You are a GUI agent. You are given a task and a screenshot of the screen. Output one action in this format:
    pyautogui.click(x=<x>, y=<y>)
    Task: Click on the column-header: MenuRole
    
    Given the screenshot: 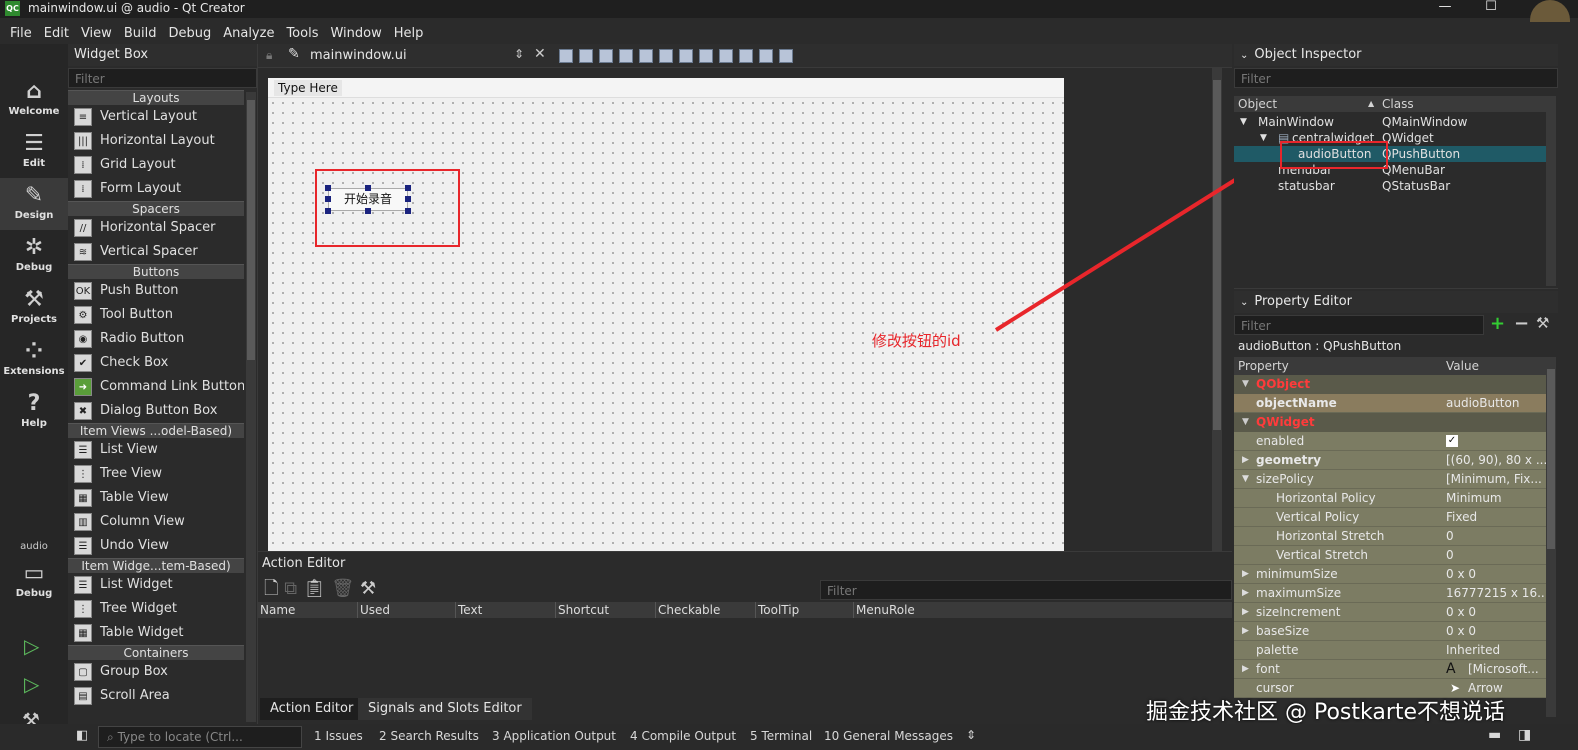 What is the action you would take?
    pyautogui.click(x=1043, y=610)
    